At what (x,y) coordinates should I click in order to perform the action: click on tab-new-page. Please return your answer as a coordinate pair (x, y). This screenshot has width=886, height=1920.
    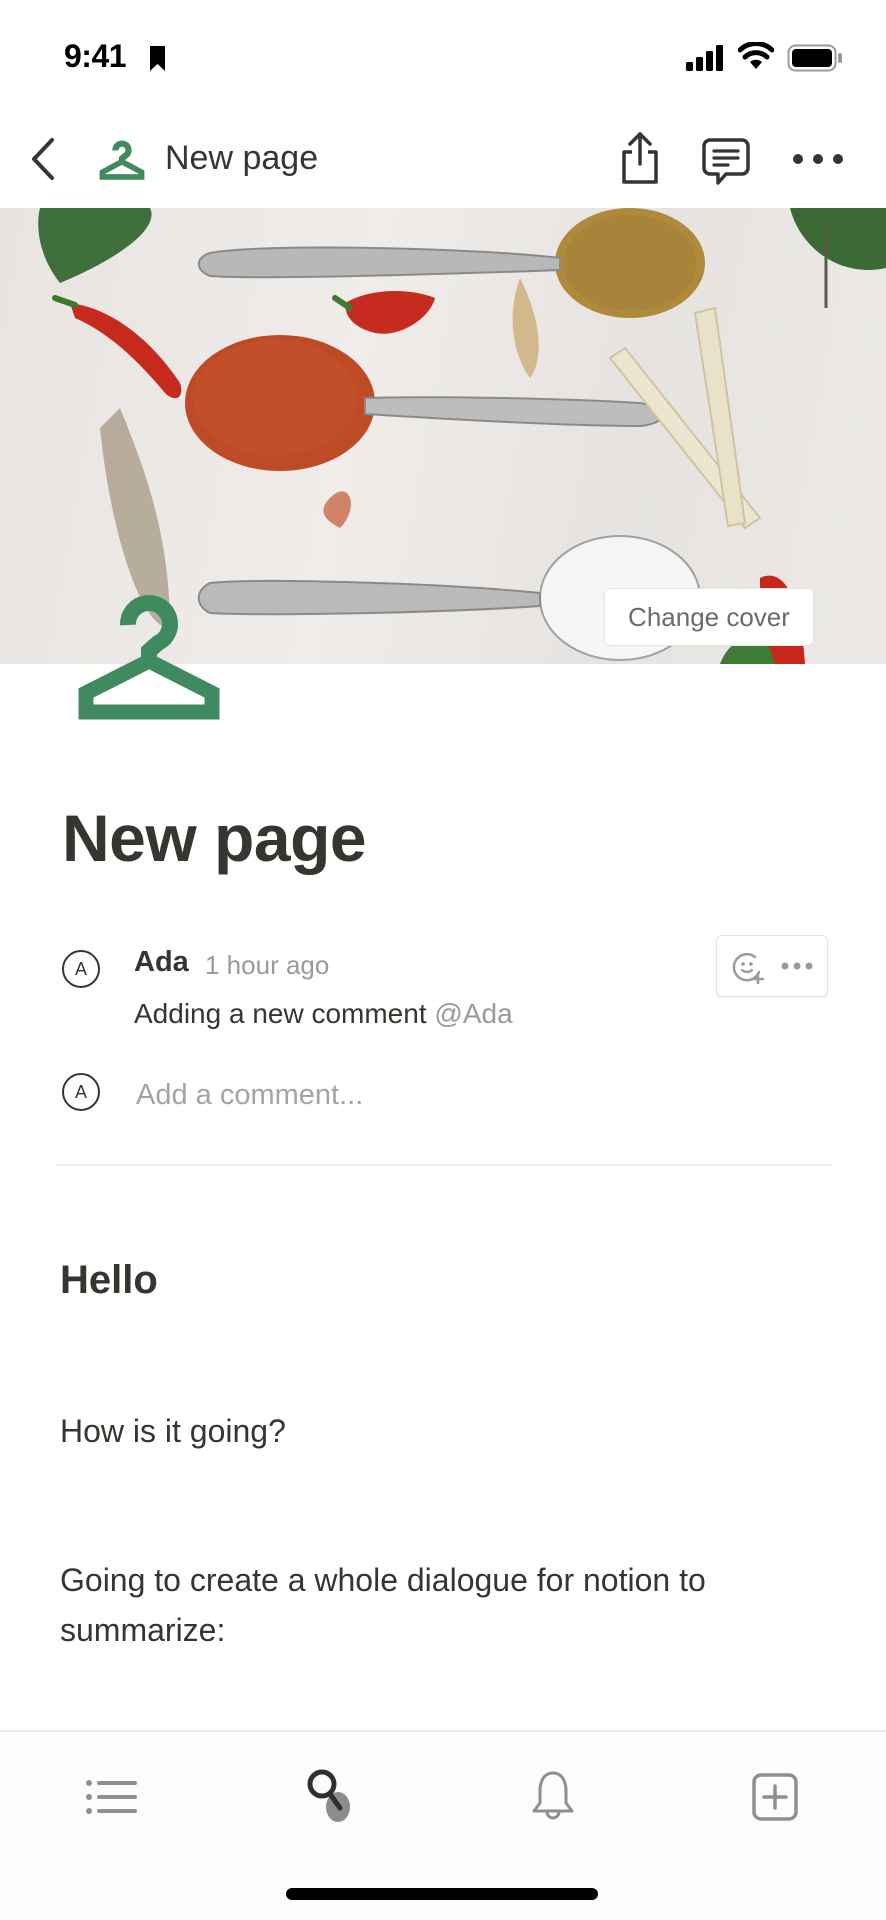
    Looking at the image, I should click on (775, 1797).